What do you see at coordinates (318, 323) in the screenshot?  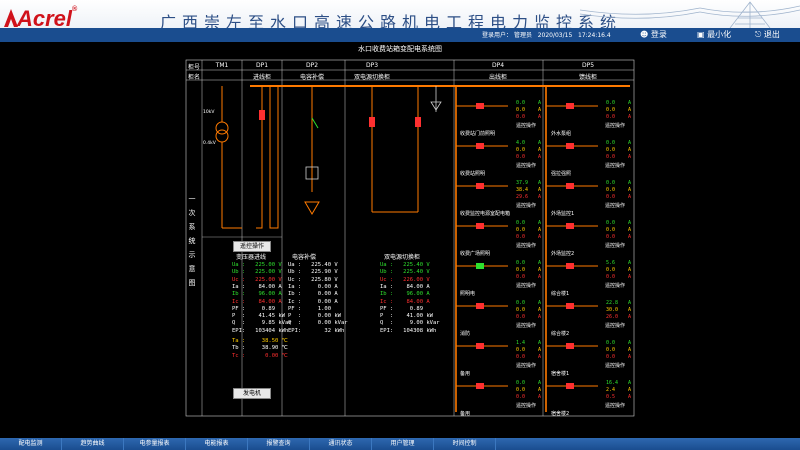 I see `measure-value: Q : 0.00 kVar` at bounding box center [318, 323].